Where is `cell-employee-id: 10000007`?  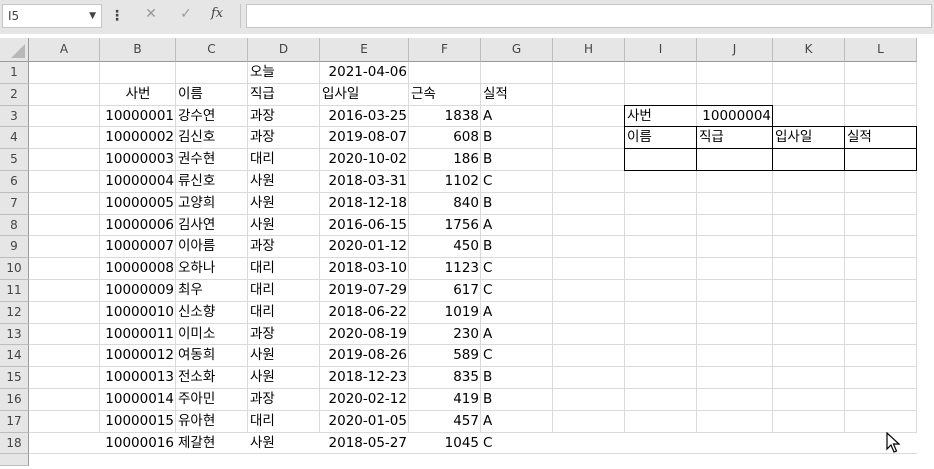
cell-employee-id: 10000007 is located at coordinates (138, 247).